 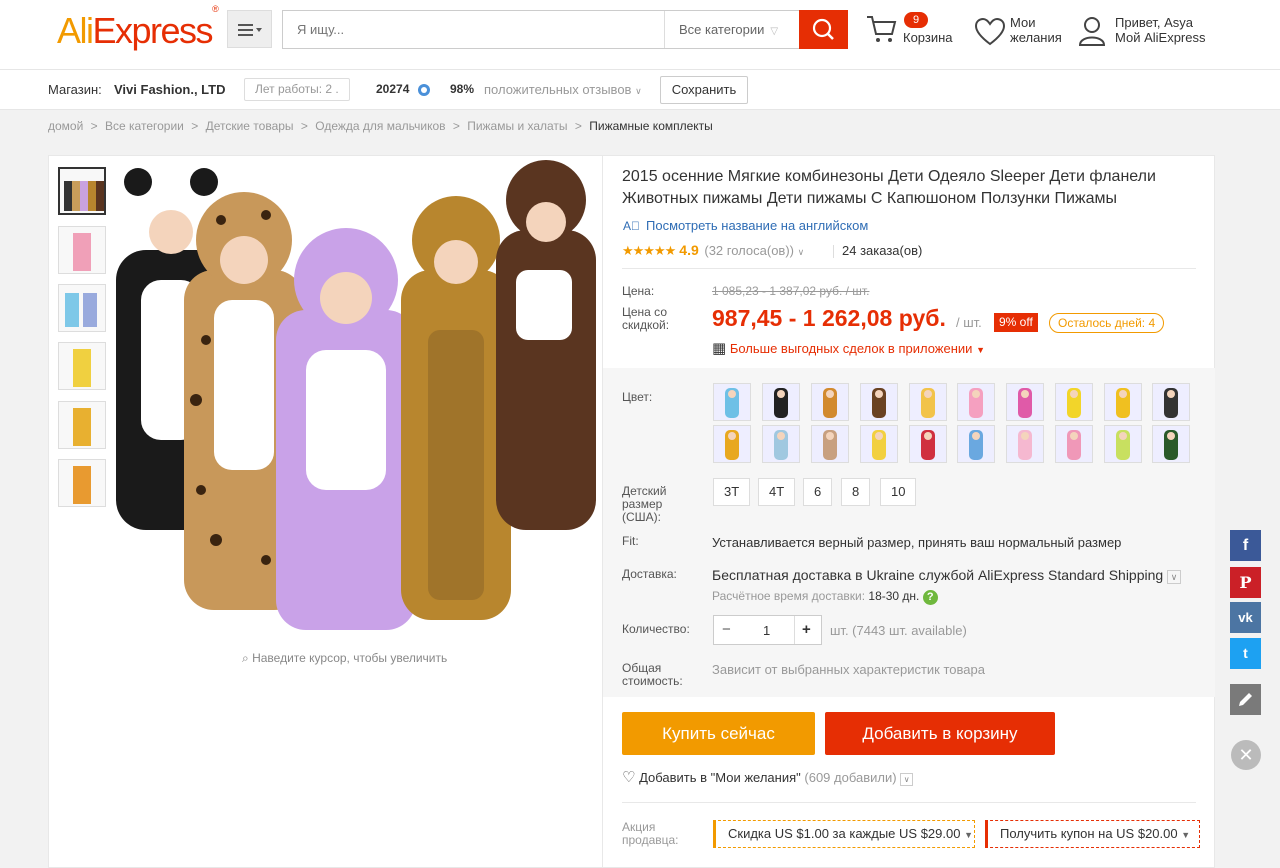 What do you see at coordinates (144, 126) in the screenshot?
I see `breadcrumb-item: Все категории` at bounding box center [144, 126].